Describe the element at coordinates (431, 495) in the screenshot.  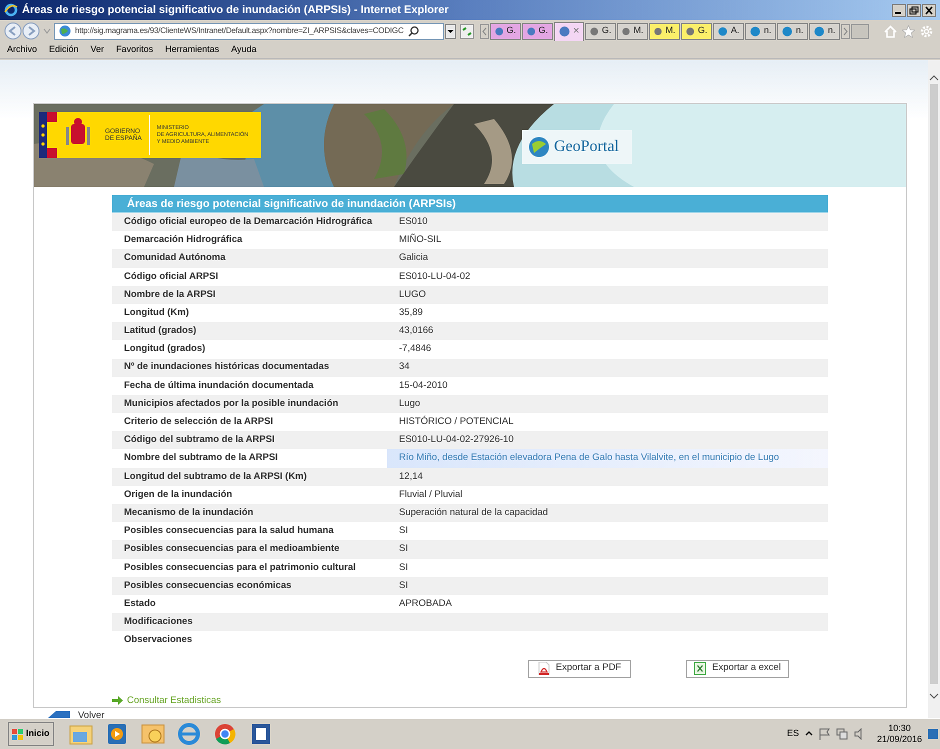
I see `table-cell-text: Fluvial / Pluvial` at that location.